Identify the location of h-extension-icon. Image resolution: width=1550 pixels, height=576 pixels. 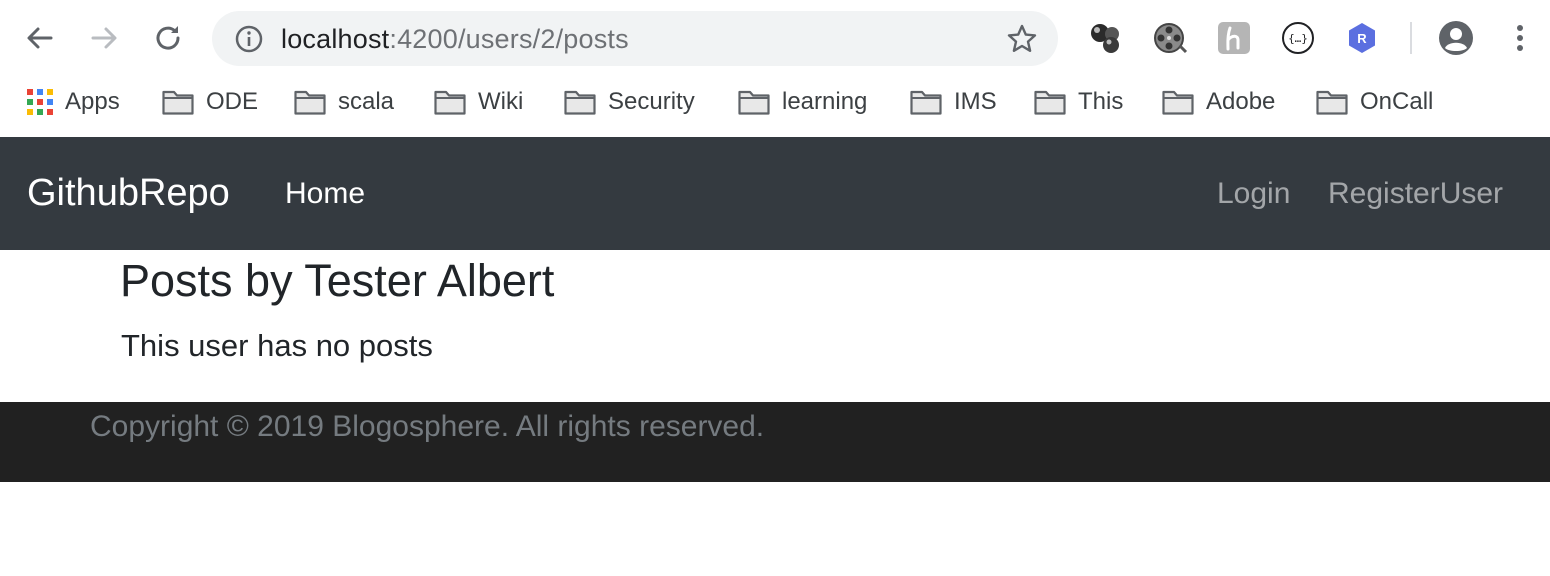
(1234, 38).